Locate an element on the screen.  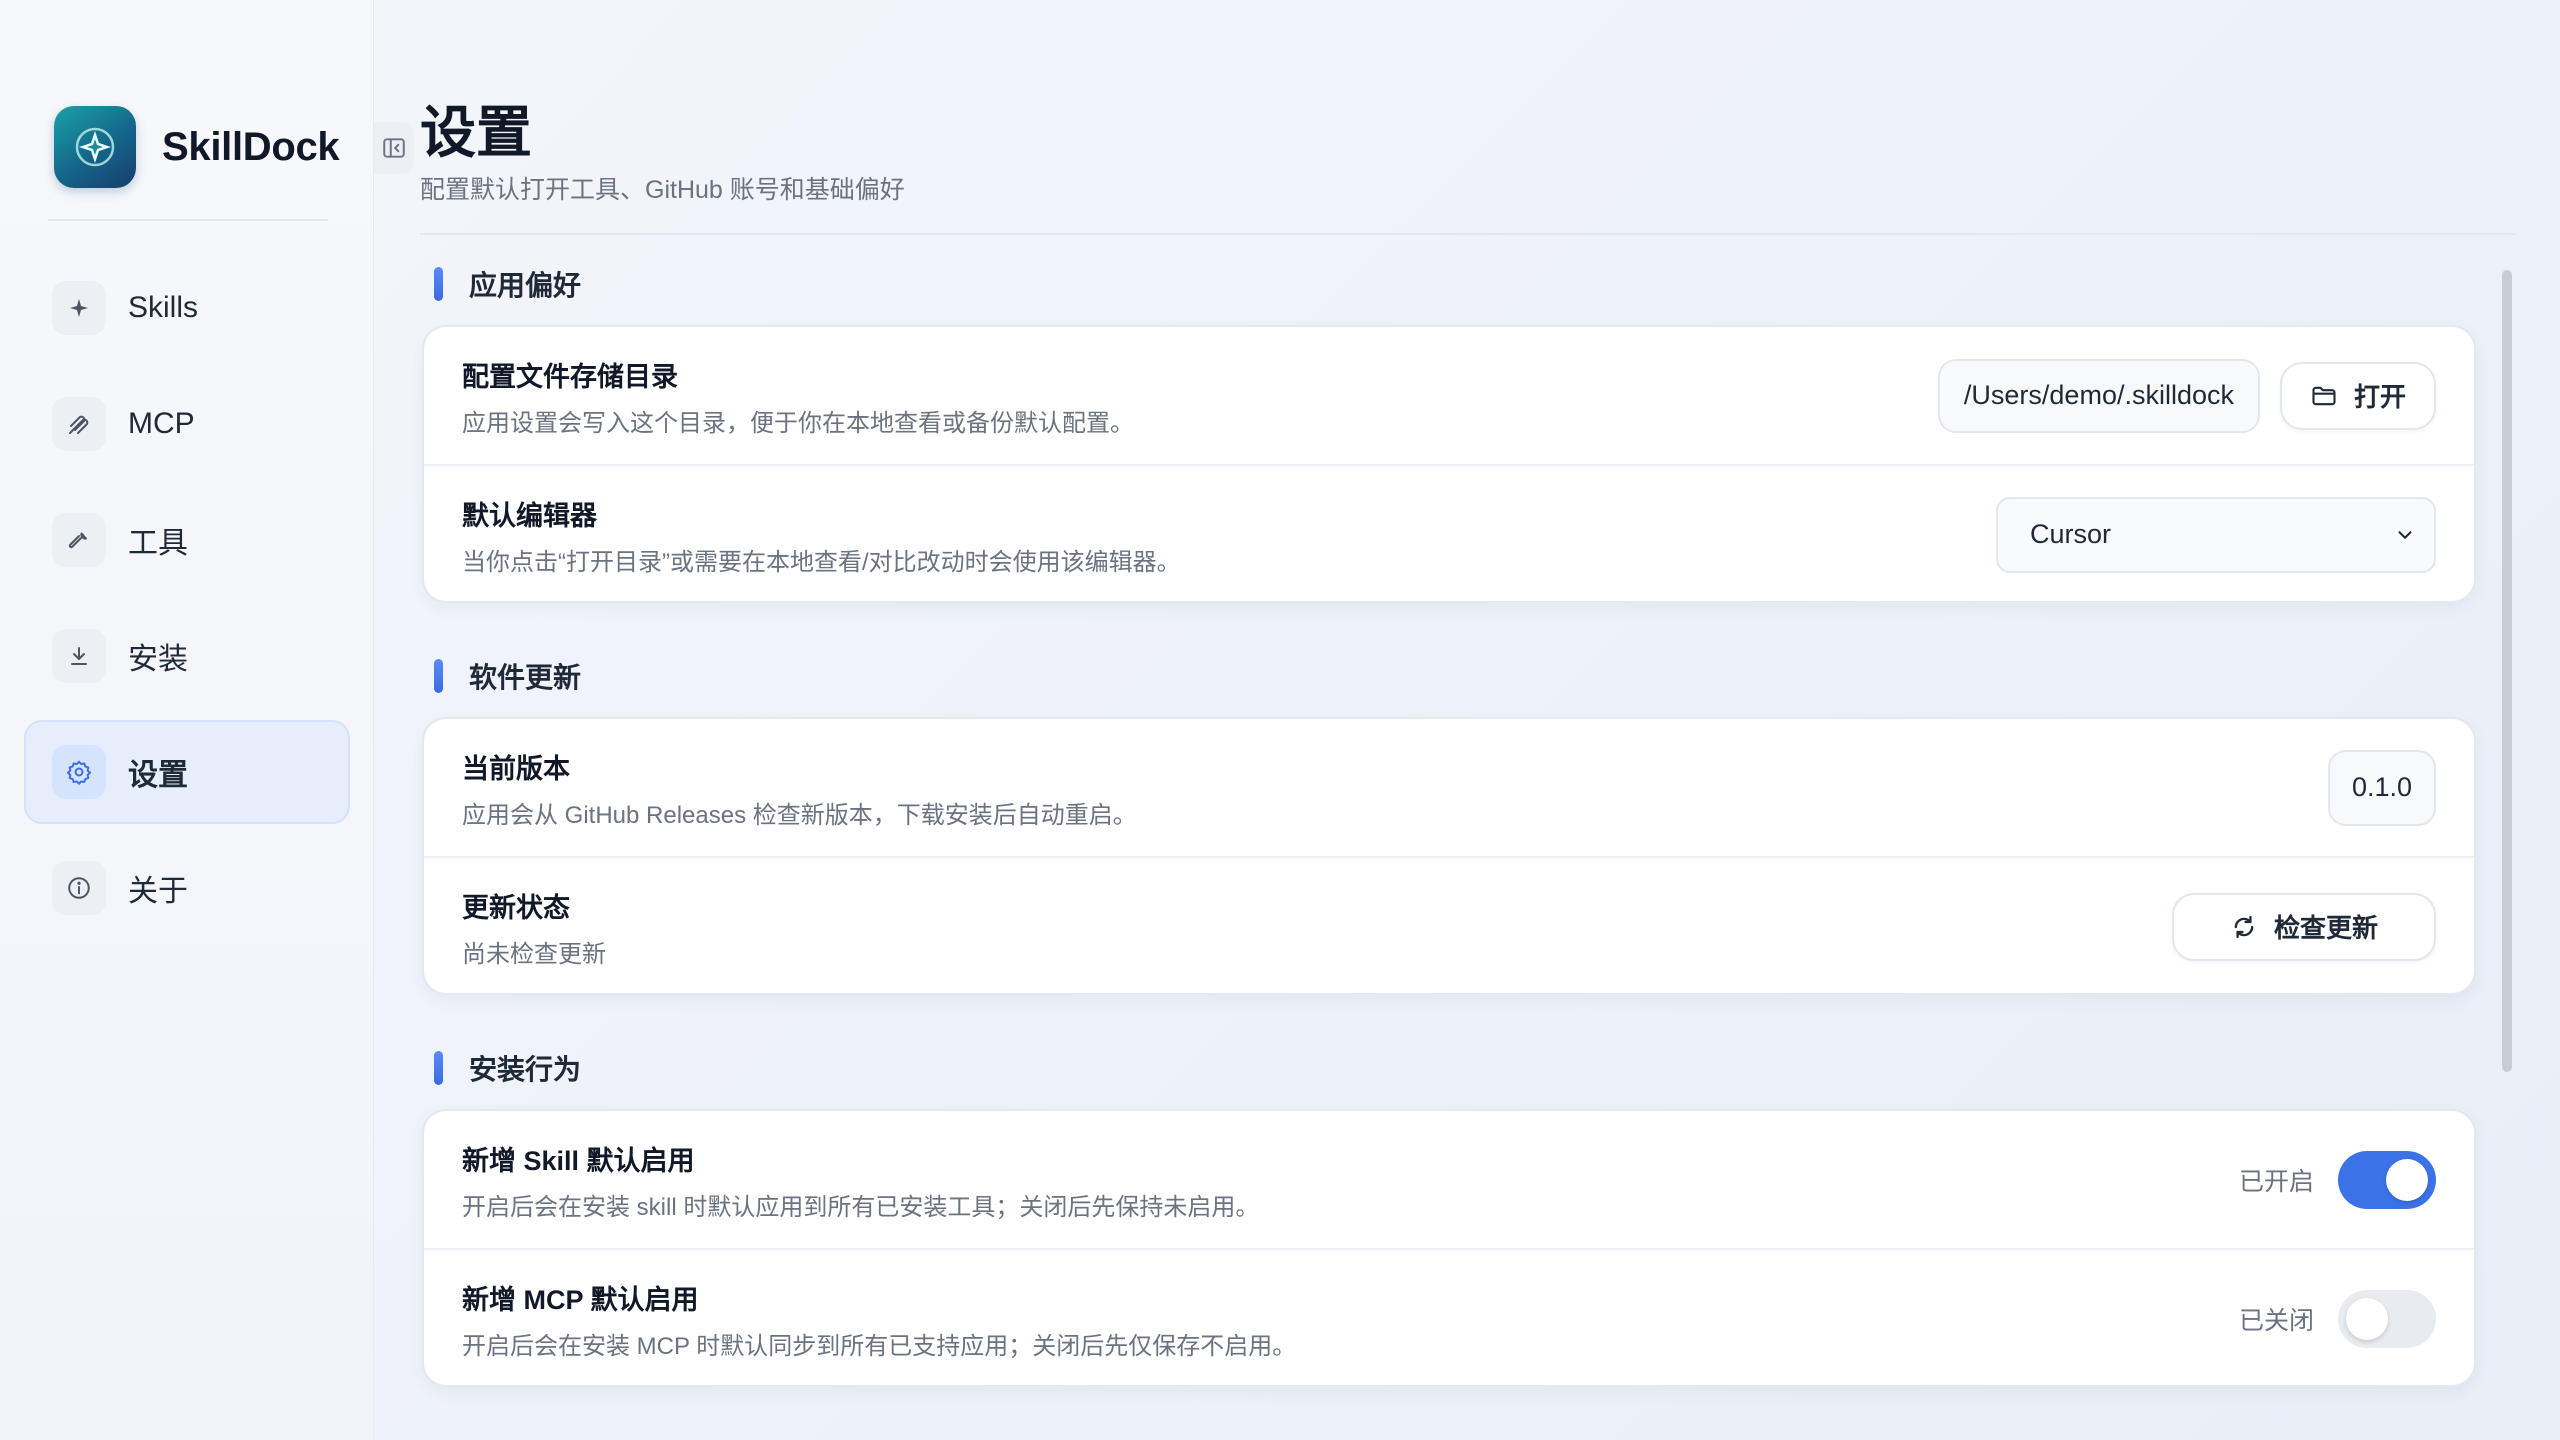
open-folder-label: 打开 is located at coordinates (2379, 397).